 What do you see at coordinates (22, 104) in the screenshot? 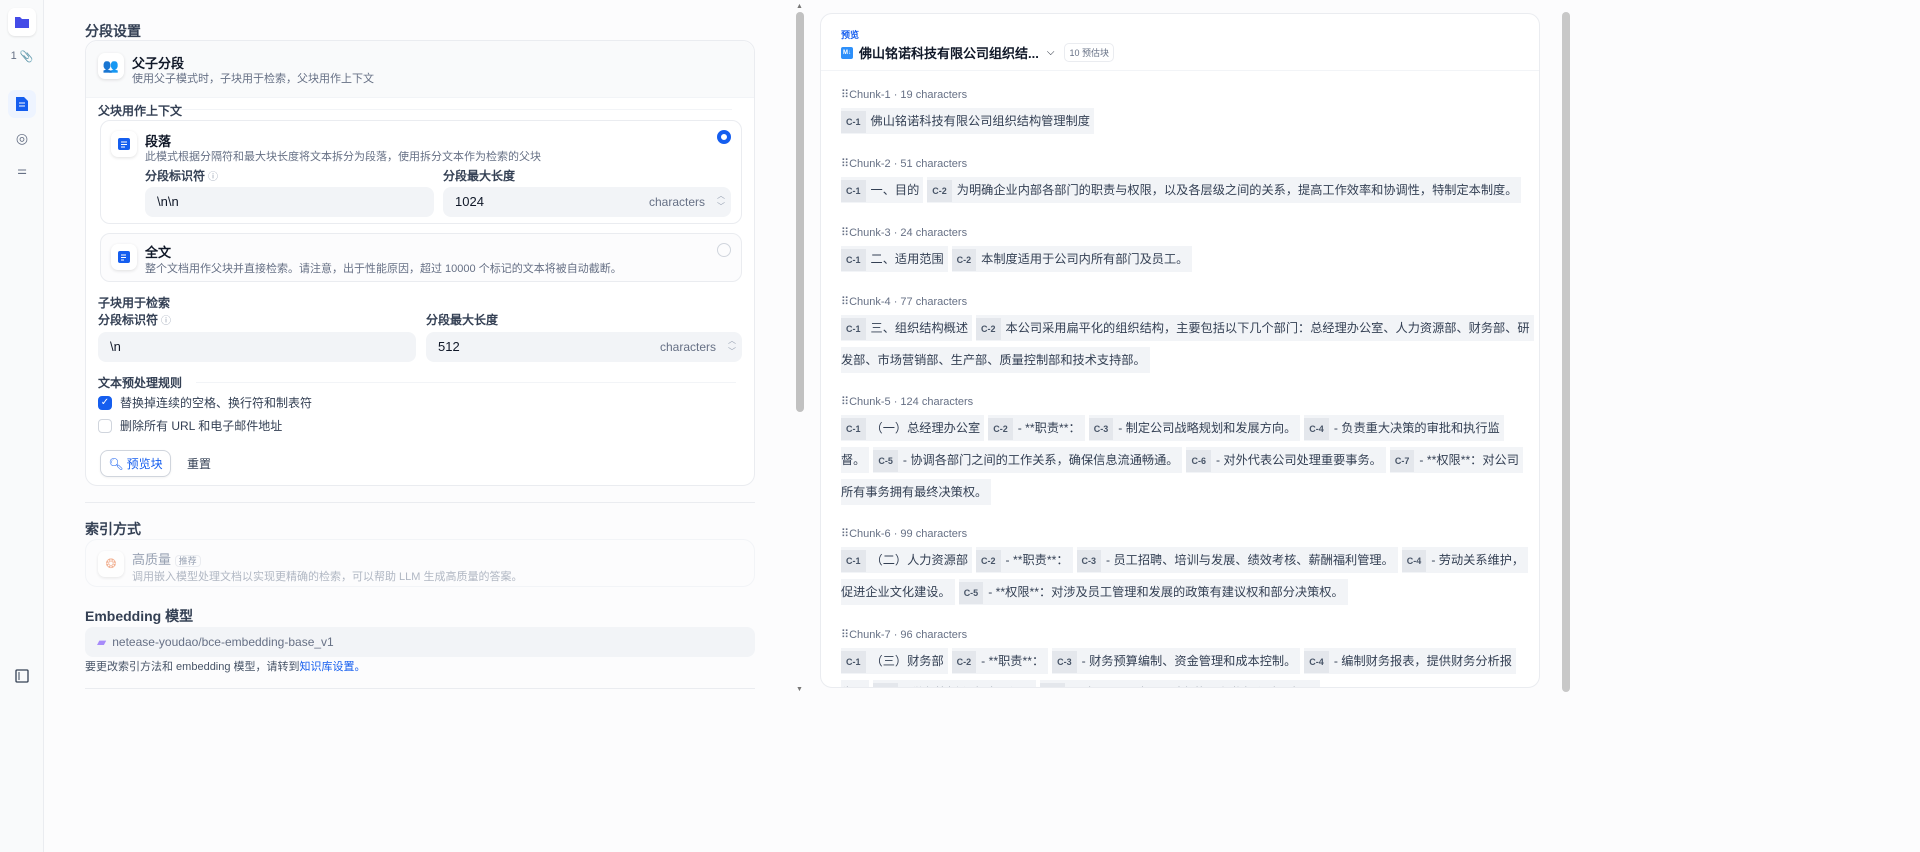
I see `document-icon` at bounding box center [22, 104].